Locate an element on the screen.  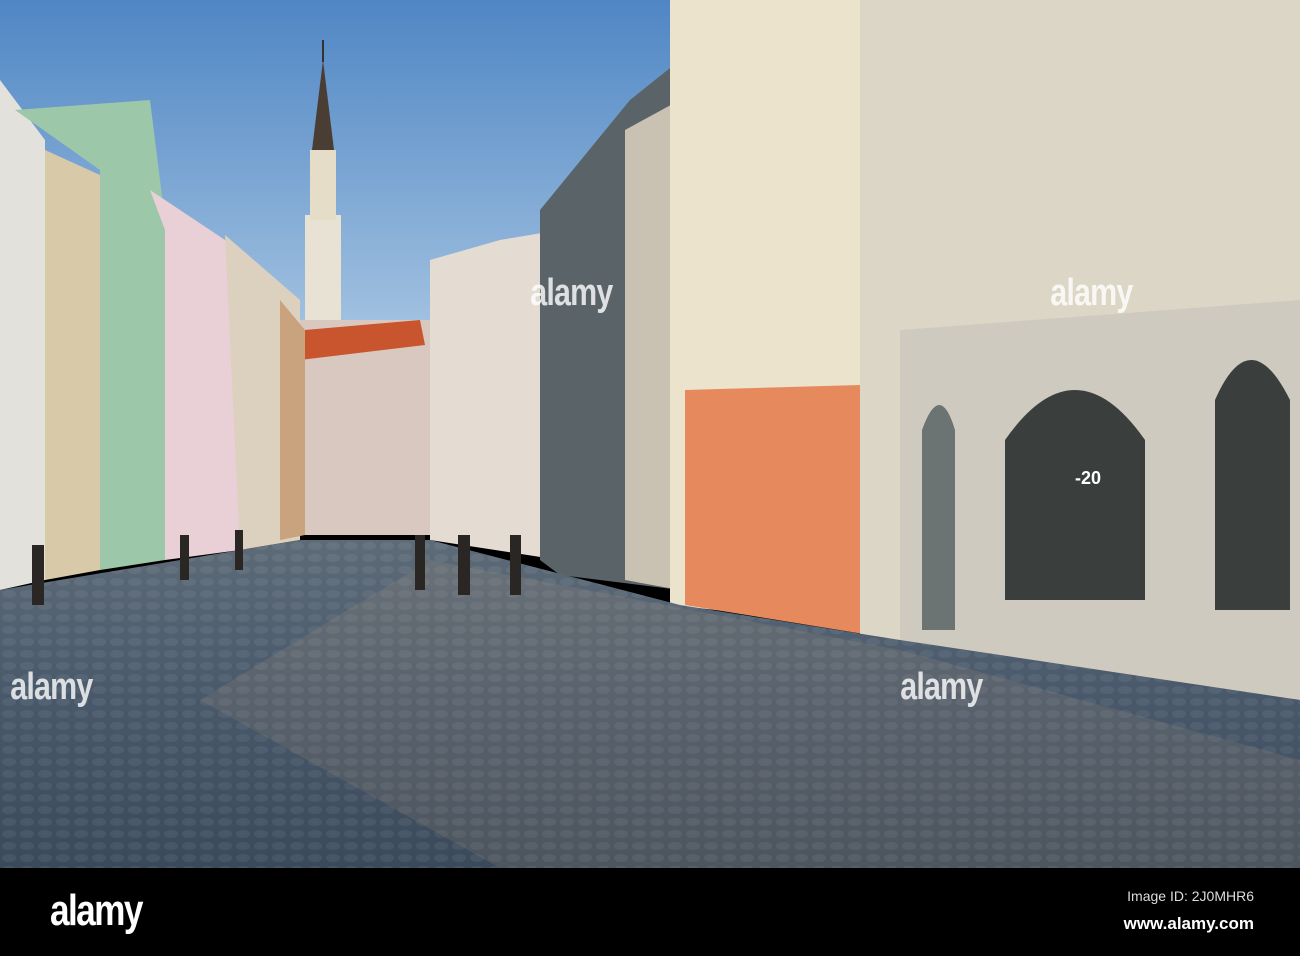
shop-sign: -20 is located at coordinates (1088, 478).